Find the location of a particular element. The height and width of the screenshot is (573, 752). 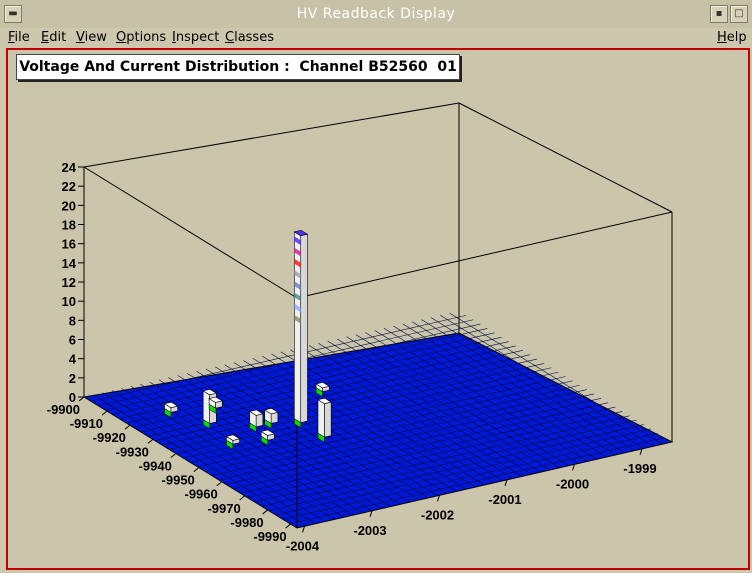

menu-classes: Classes is located at coordinates (249, 37).